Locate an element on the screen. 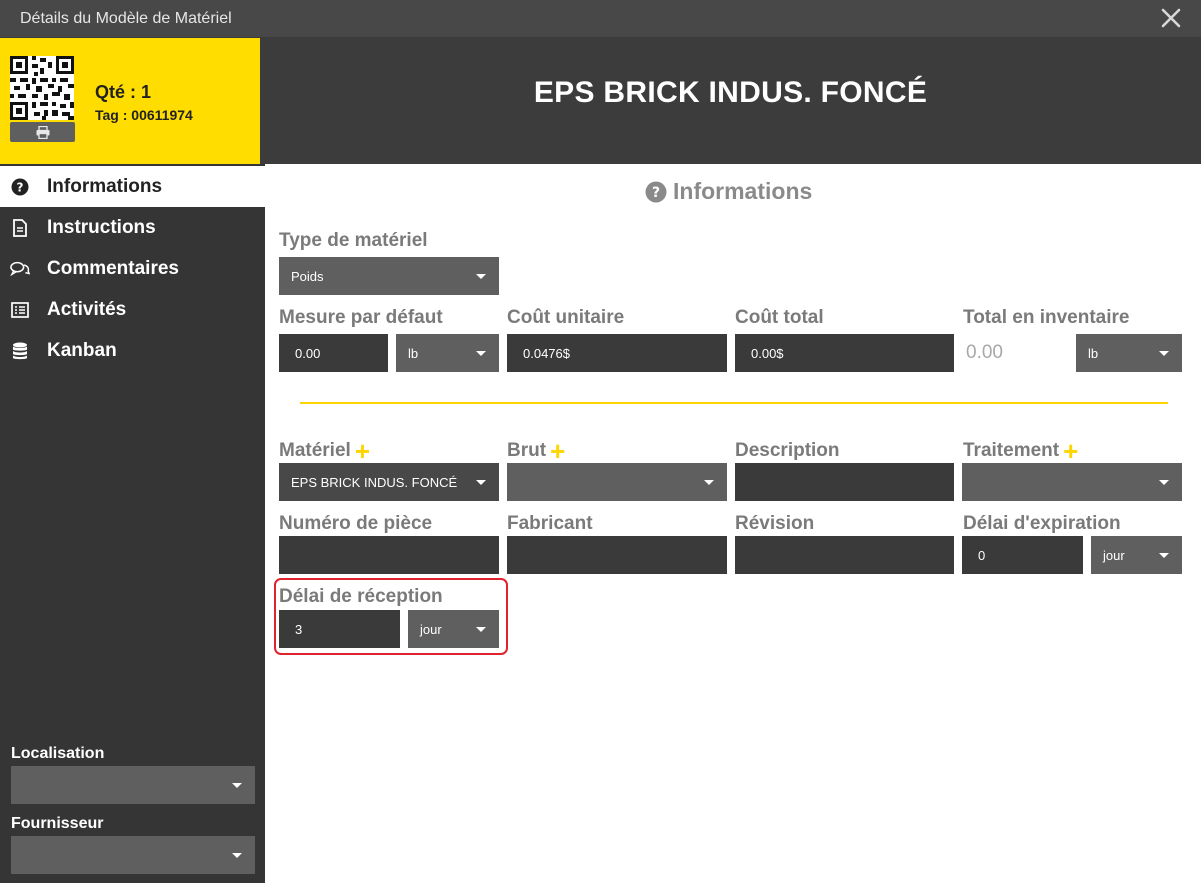 The width and height of the screenshot is (1201, 883). expiration-unit-select: jour is located at coordinates (1136, 555).